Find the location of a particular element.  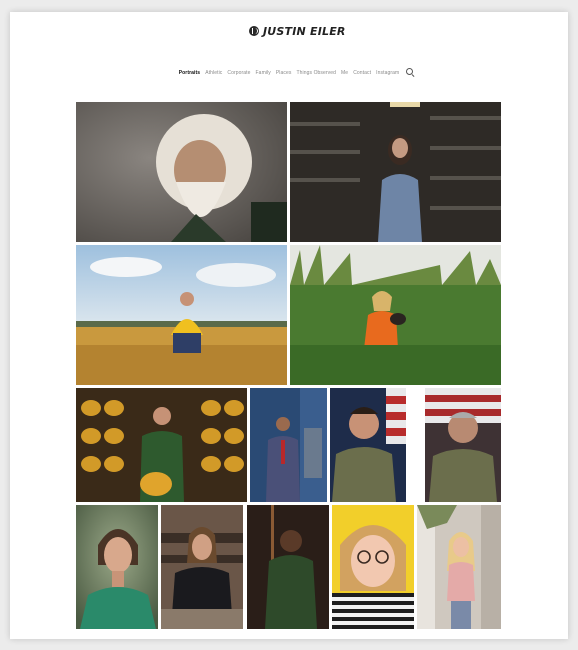

site-logo: JUSTIN EILER is located at coordinates (297, 31).